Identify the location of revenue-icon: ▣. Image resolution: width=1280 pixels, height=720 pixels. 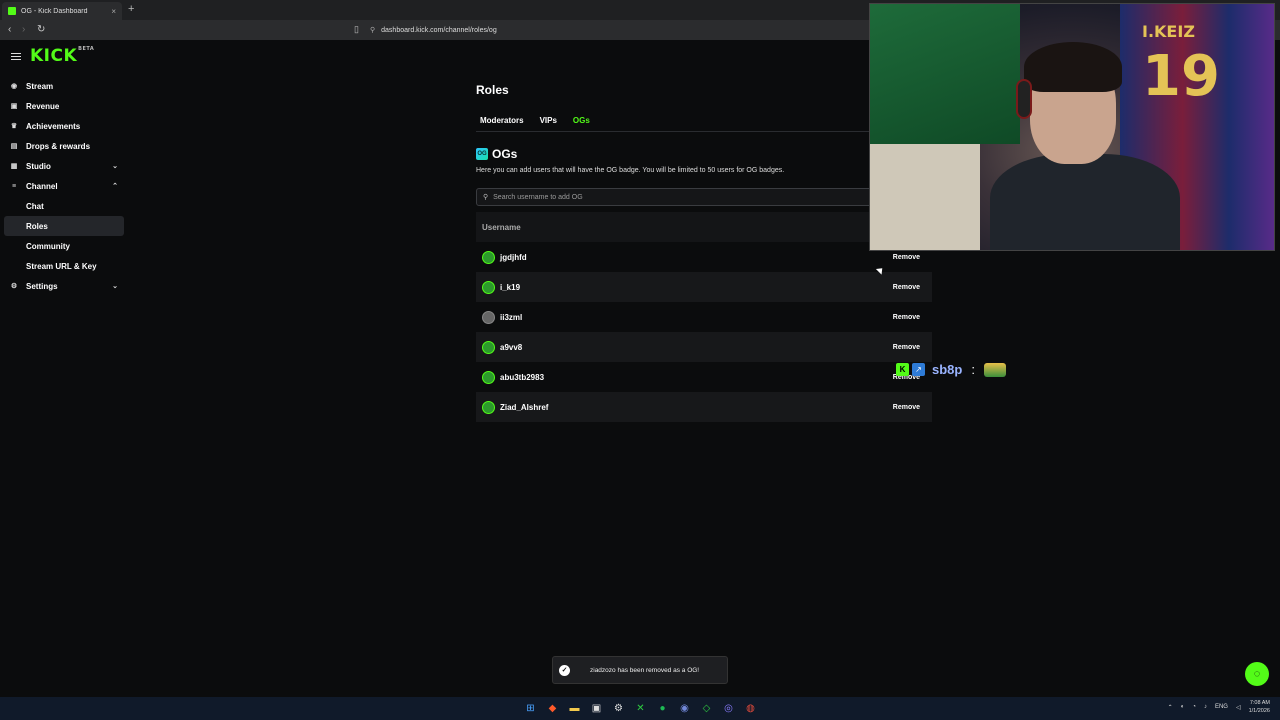
(14, 106).